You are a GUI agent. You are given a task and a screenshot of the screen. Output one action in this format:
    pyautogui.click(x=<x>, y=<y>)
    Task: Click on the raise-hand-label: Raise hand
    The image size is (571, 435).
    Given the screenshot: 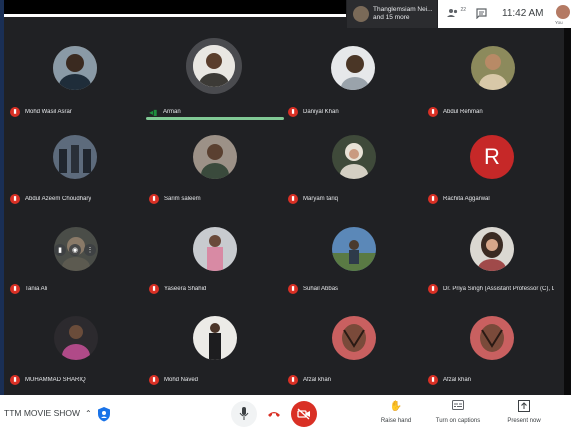 What is the action you would take?
    pyautogui.click(x=396, y=421)
    